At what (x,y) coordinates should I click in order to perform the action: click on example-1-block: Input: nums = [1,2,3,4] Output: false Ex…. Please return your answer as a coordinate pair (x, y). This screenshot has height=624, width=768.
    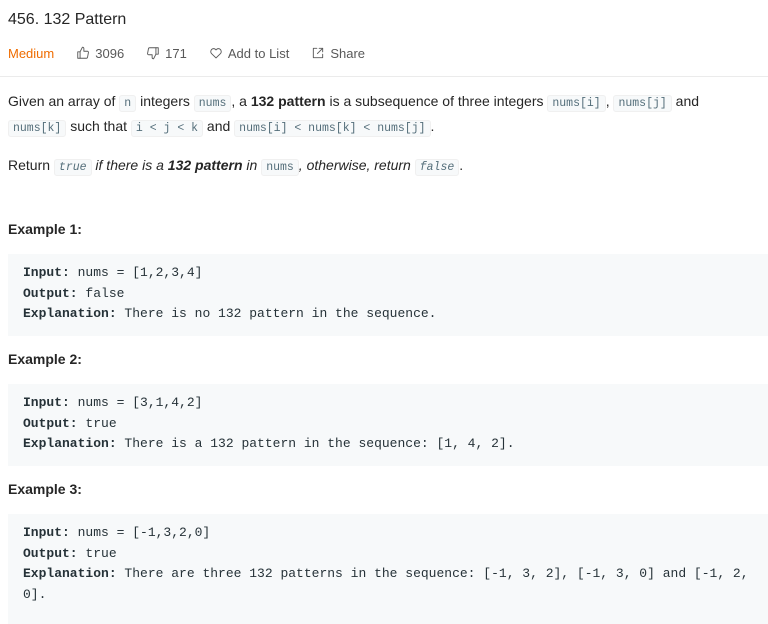
    Looking at the image, I should click on (388, 295).